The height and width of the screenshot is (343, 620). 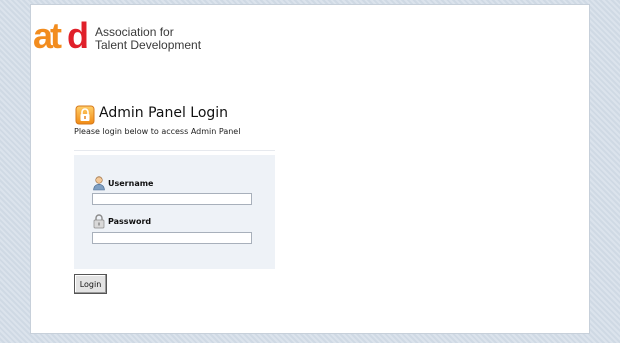 I want to click on atd-logo-mark: at d, so click(x=61, y=35).